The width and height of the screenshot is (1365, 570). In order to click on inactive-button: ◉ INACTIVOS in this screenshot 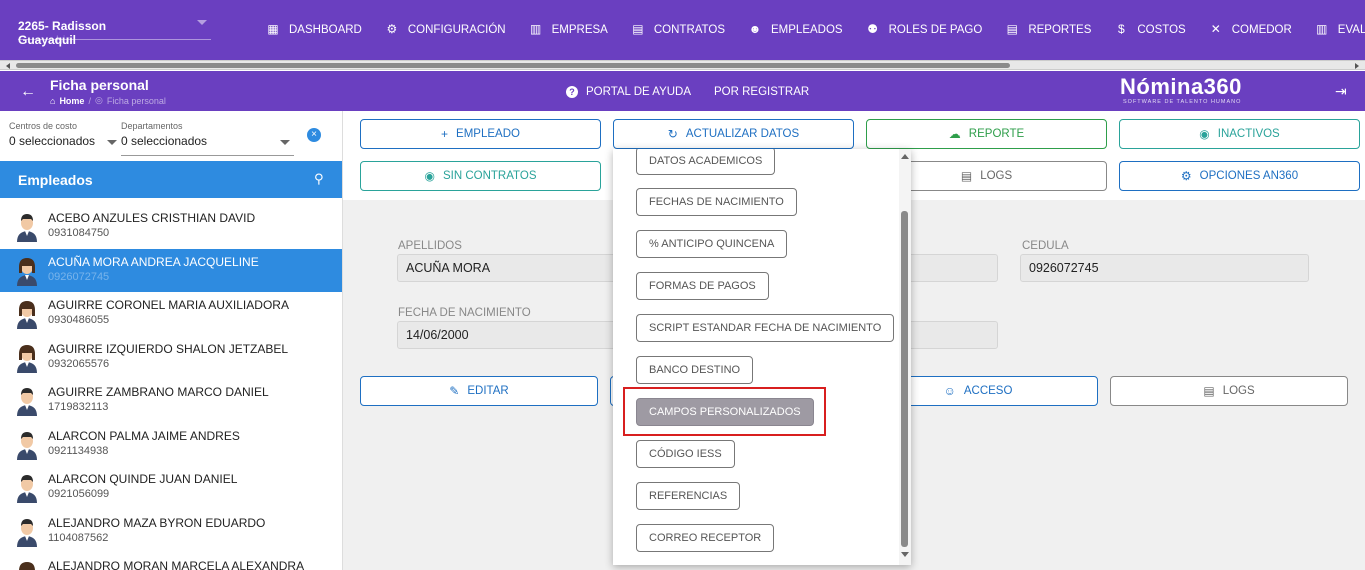, I will do `click(1239, 134)`.